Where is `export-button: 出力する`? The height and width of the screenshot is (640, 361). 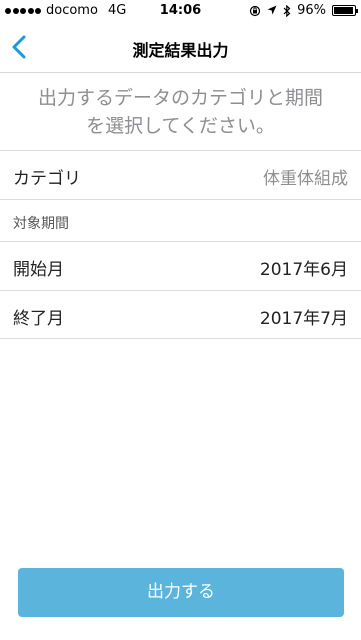 export-button: 出力する is located at coordinates (181, 592).